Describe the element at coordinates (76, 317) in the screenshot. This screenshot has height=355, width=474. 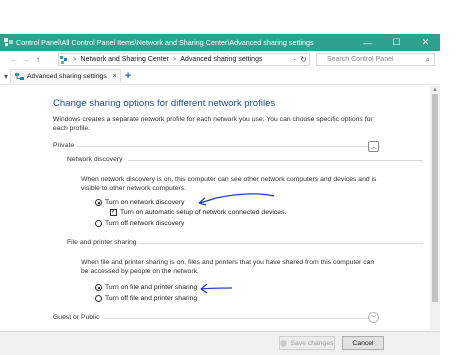
I see `guest-public-label: Guest or Public` at that location.